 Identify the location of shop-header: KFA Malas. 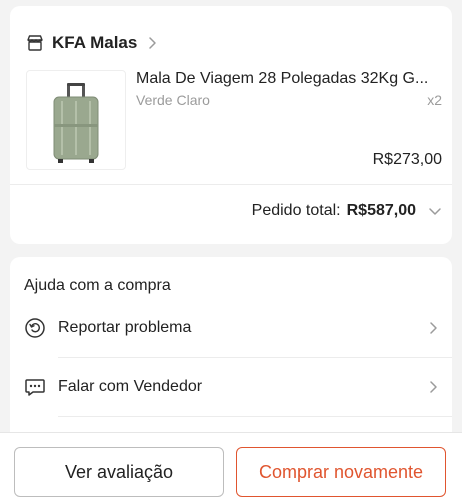
(91, 43).